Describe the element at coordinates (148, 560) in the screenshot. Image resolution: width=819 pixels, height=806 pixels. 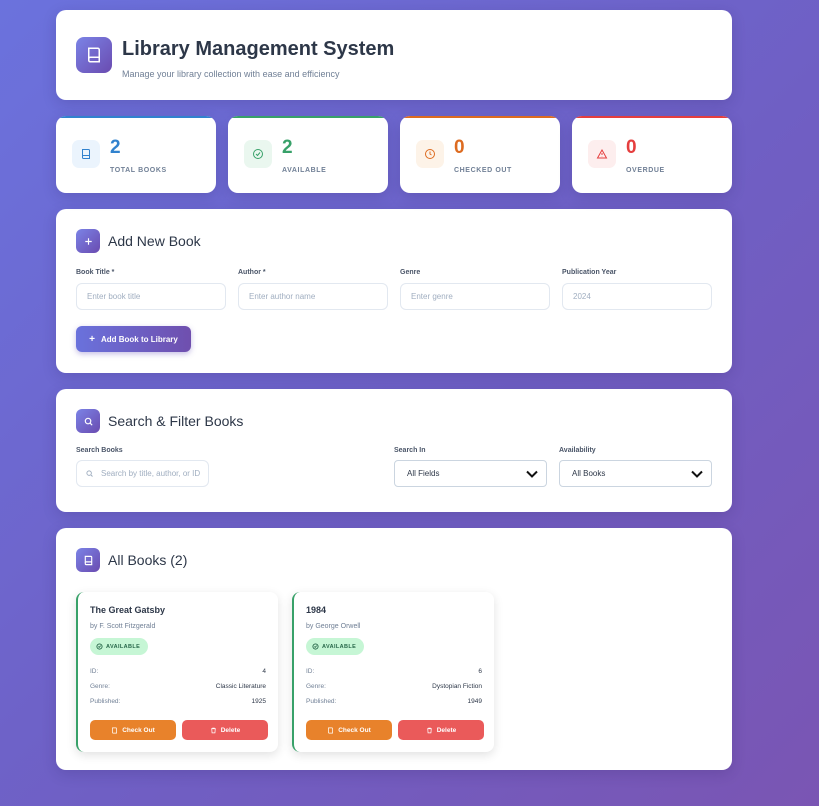
I see `all-books-title: All Books (2)` at that location.